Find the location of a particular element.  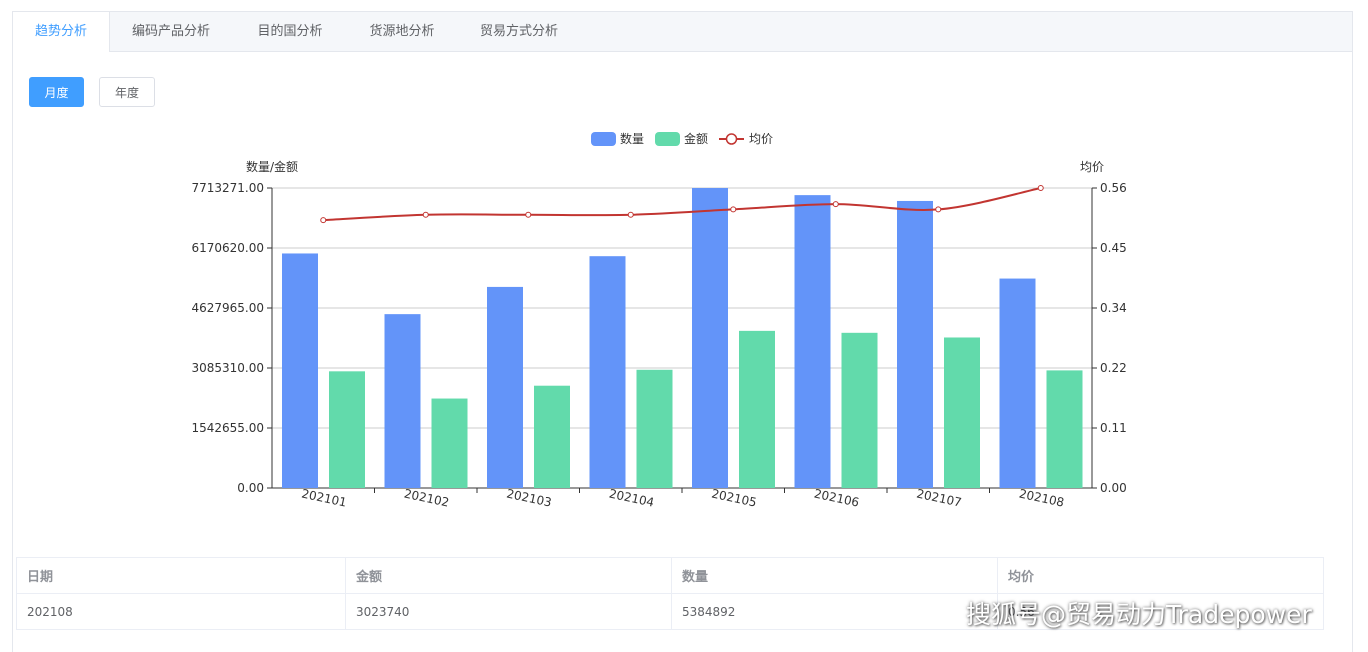

x-tick-label: 202103 is located at coordinates (529, 497).